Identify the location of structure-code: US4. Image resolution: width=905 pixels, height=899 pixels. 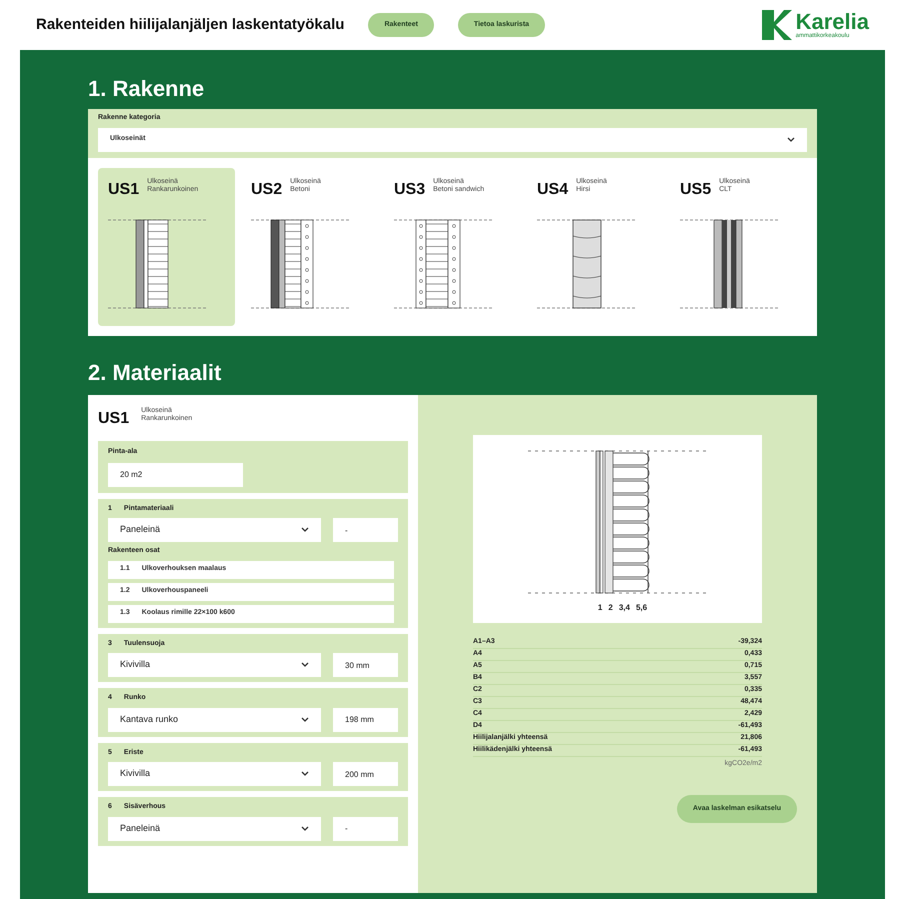
(552, 190).